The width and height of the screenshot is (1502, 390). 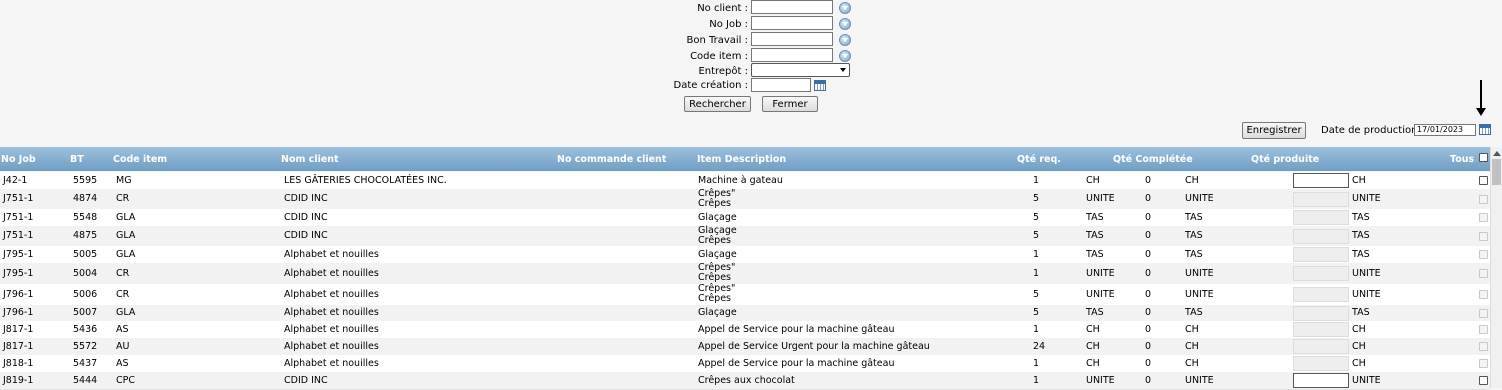 What do you see at coordinates (1485, 129) in the screenshot?
I see `date-production-calendar-icon` at bounding box center [1485, 129].